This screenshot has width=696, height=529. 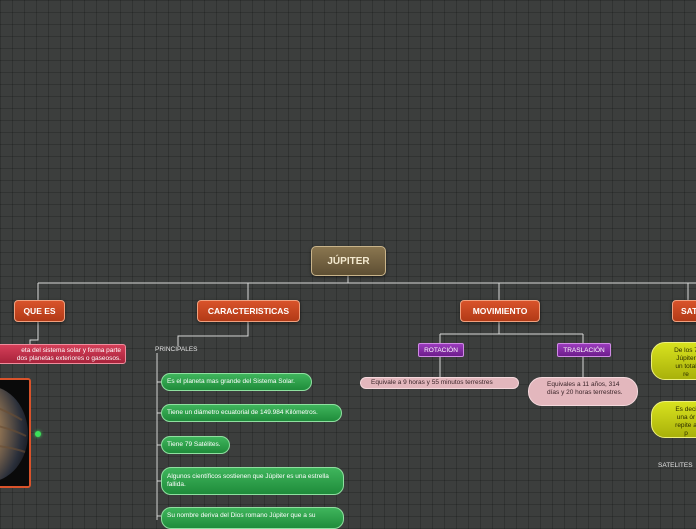 I want to click on category-caracteristicas-label: CARACTERISTICAS, so click(x=248, y=311).